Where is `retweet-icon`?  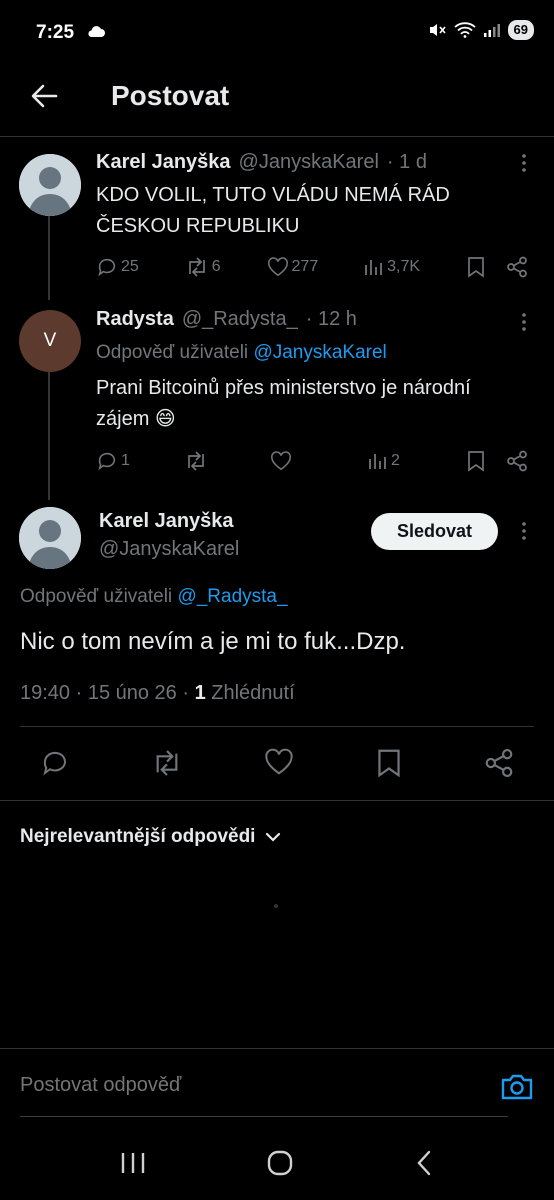 retweet-icon is located at coordinates (167, 763).